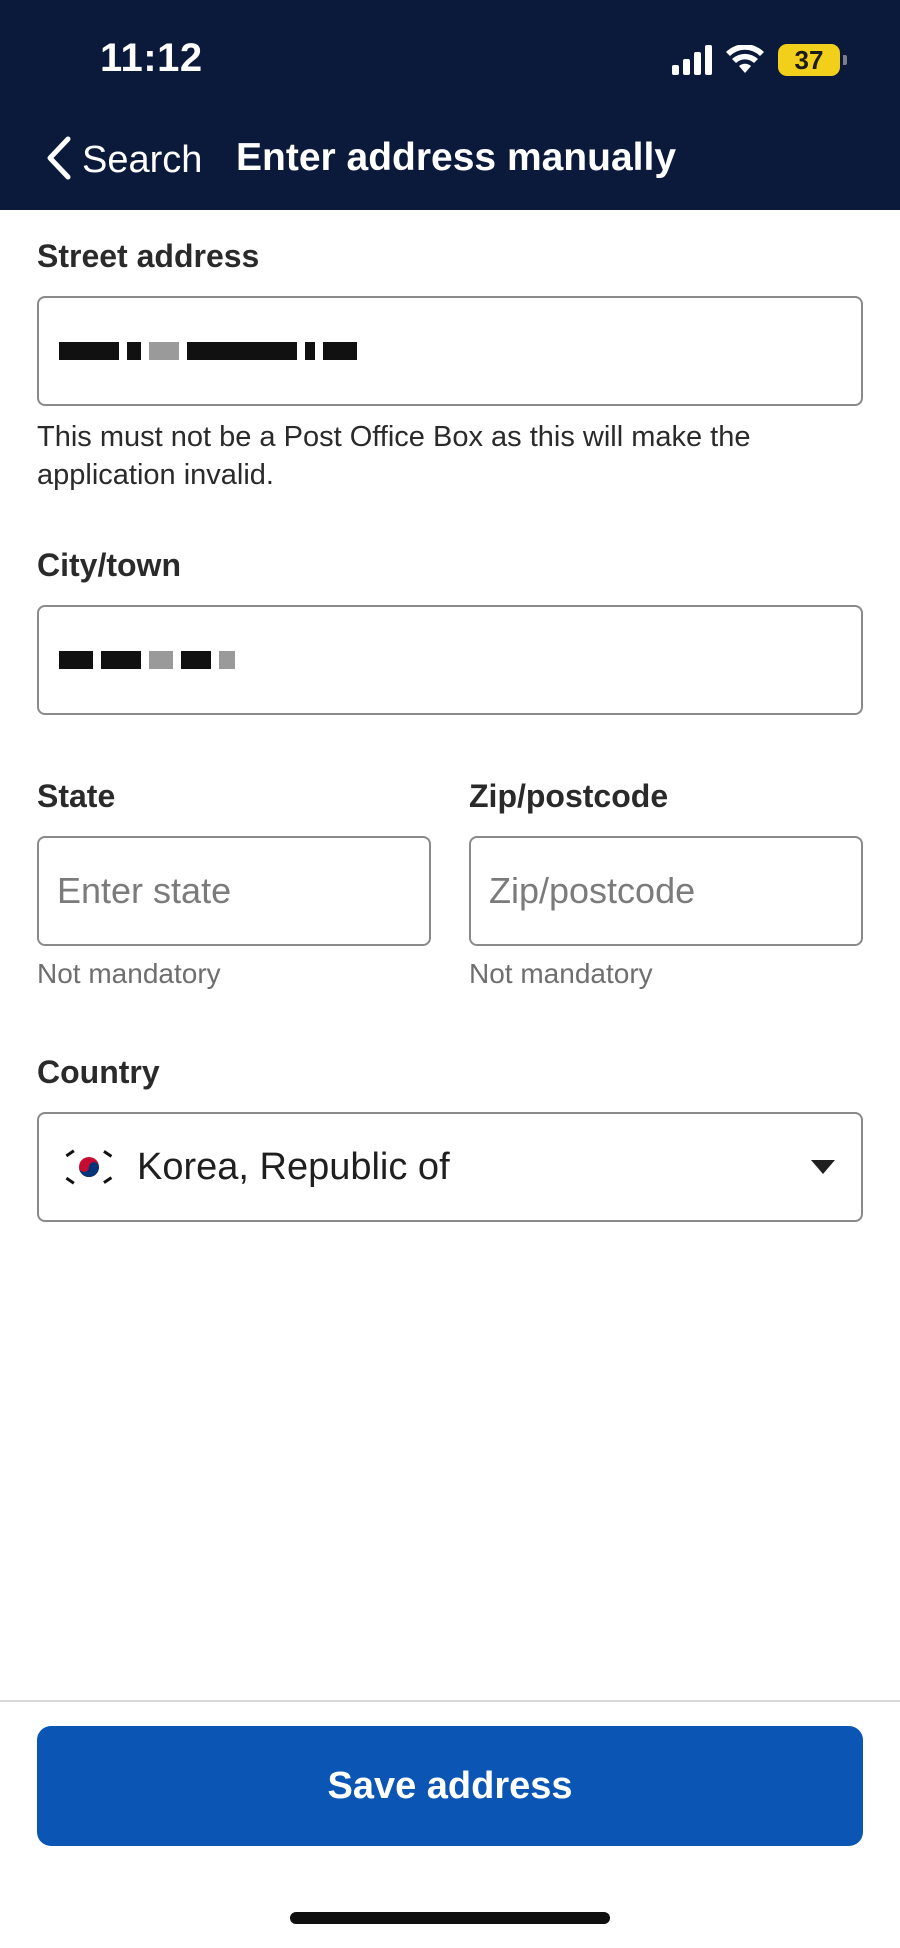 The height and width of the screenshot is (1948, 900). I want to click on zip-label: Zip/postcode, so click(569, 796).